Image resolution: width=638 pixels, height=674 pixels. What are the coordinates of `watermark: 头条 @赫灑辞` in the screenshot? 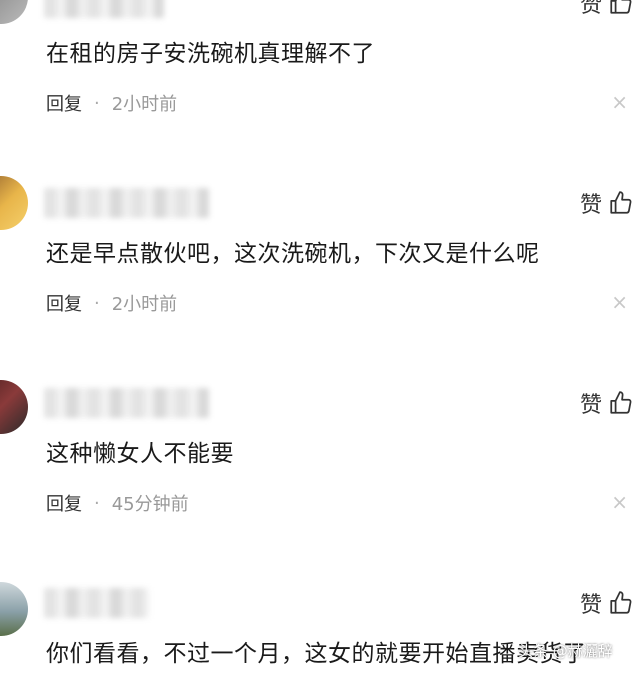 It's located at (565, 651).